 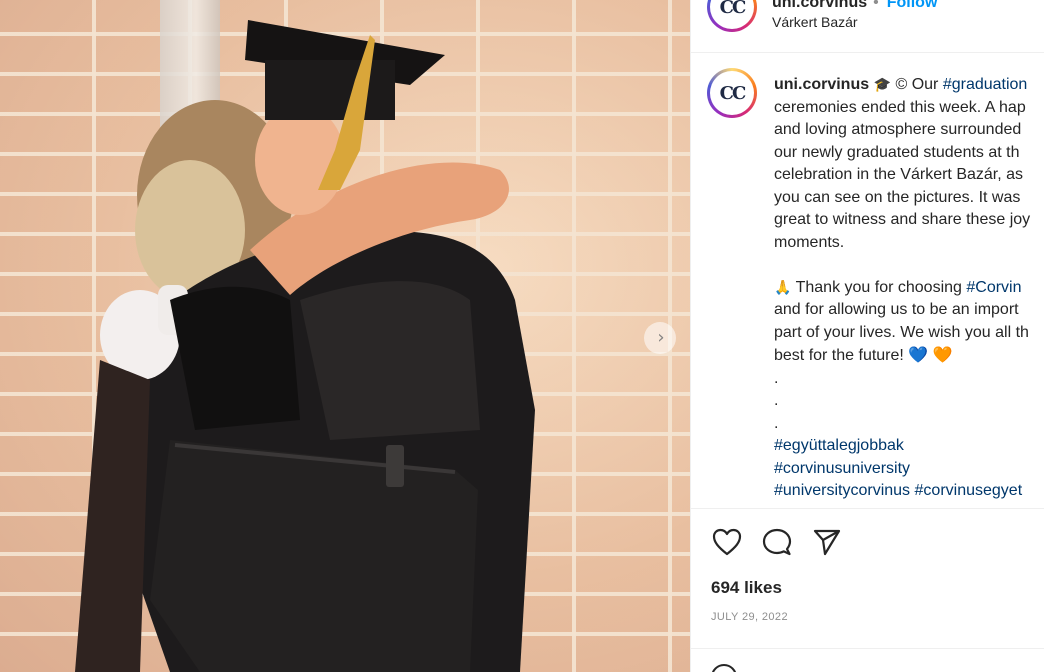 What do you see at coordinates (841, 355) in the screenshot?
I see `caption-text: best for the future!` at bounding box center [841, 355].